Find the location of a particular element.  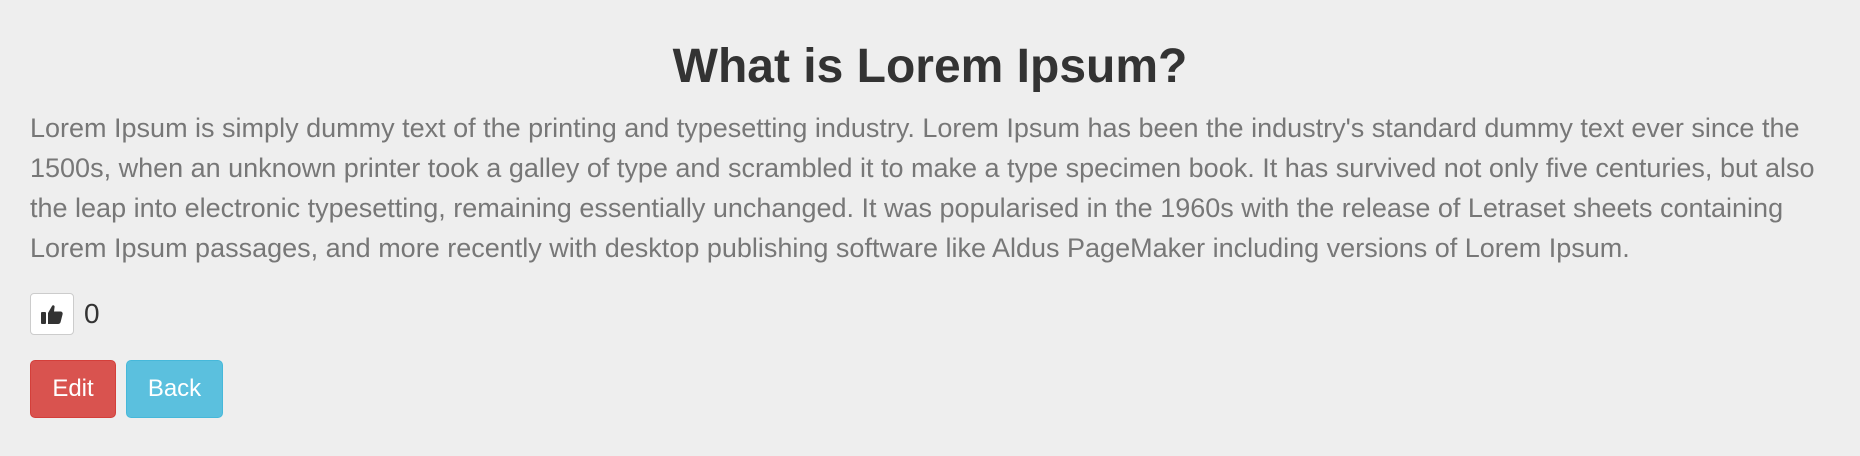

thumbs-up-icon is located at coordinates (52, 314).